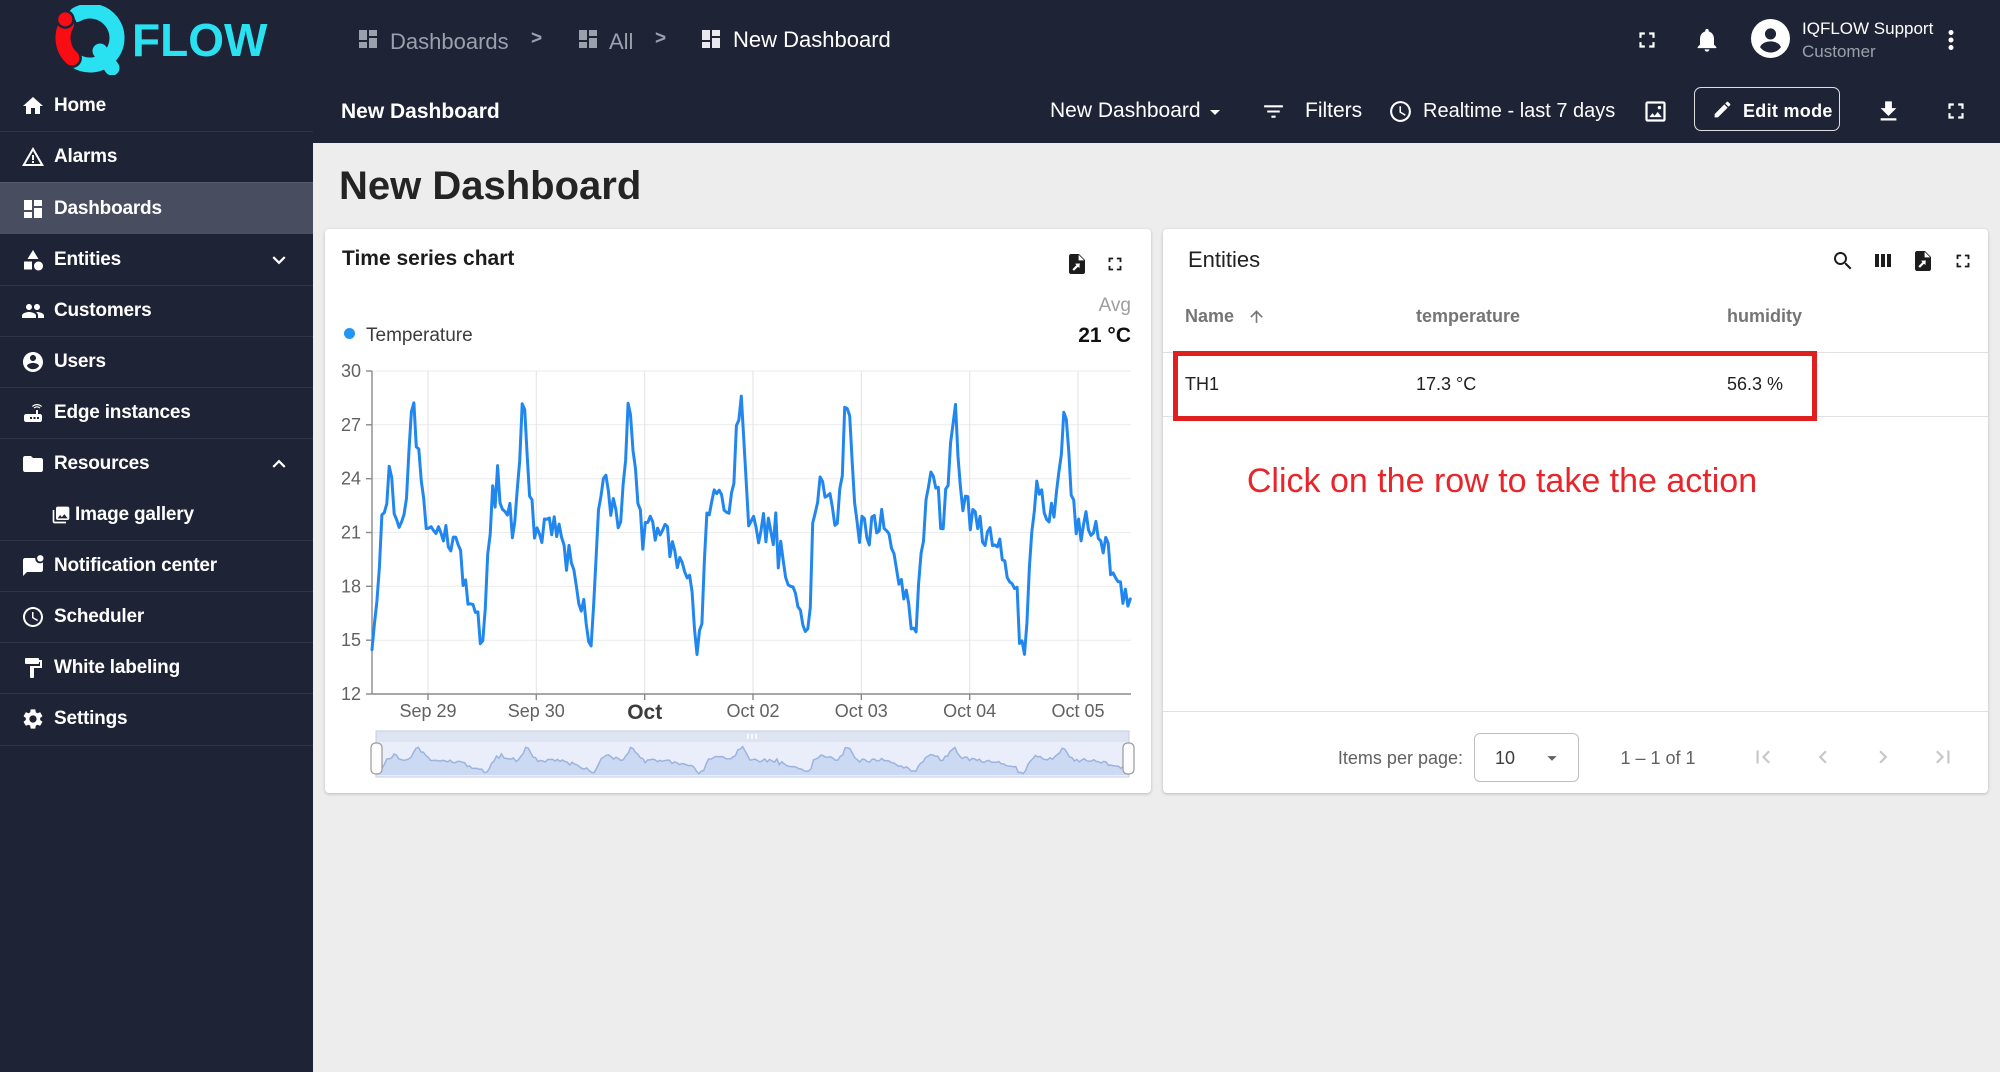 The height and width of the screenshot is (1072, 2000). What do you see at coordinates (351, 586) in the screenshot?
I see `svg-text: 18` at bounding box center [351, 586].